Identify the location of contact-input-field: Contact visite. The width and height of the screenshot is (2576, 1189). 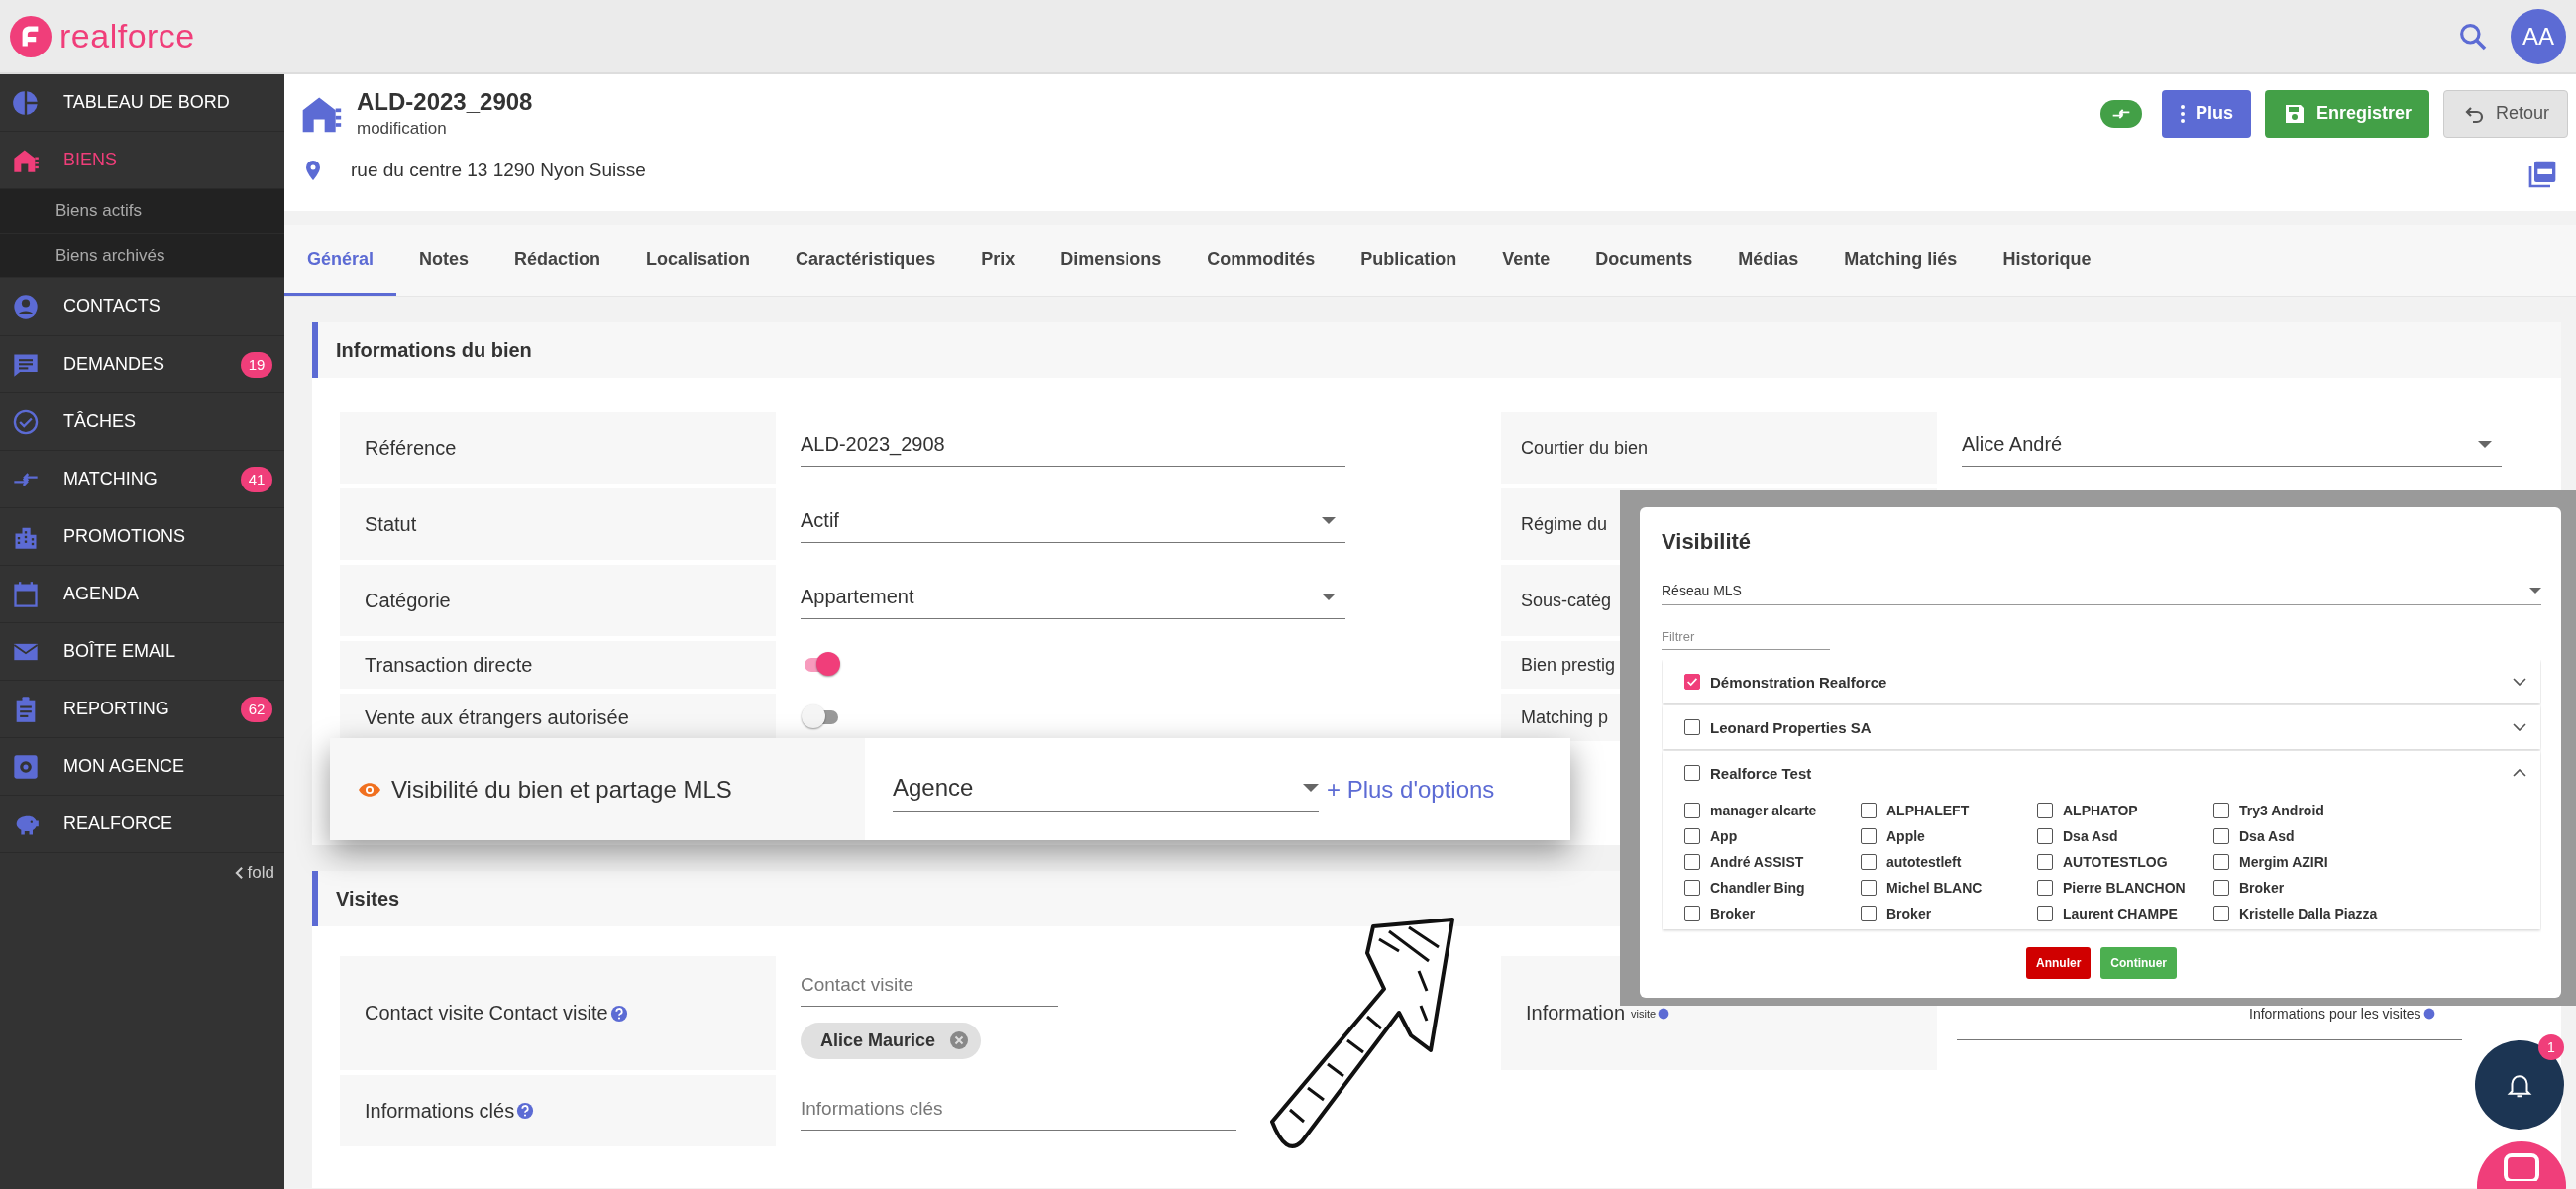
(929, 987).